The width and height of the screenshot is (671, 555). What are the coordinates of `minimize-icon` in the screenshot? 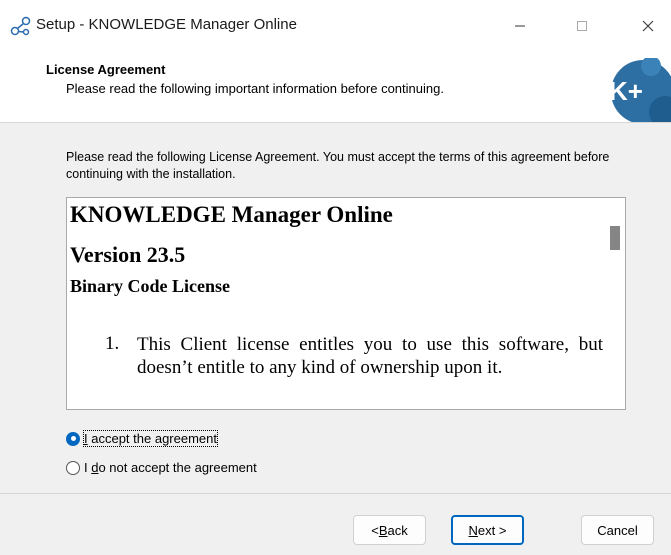 It's located at (520, 26).